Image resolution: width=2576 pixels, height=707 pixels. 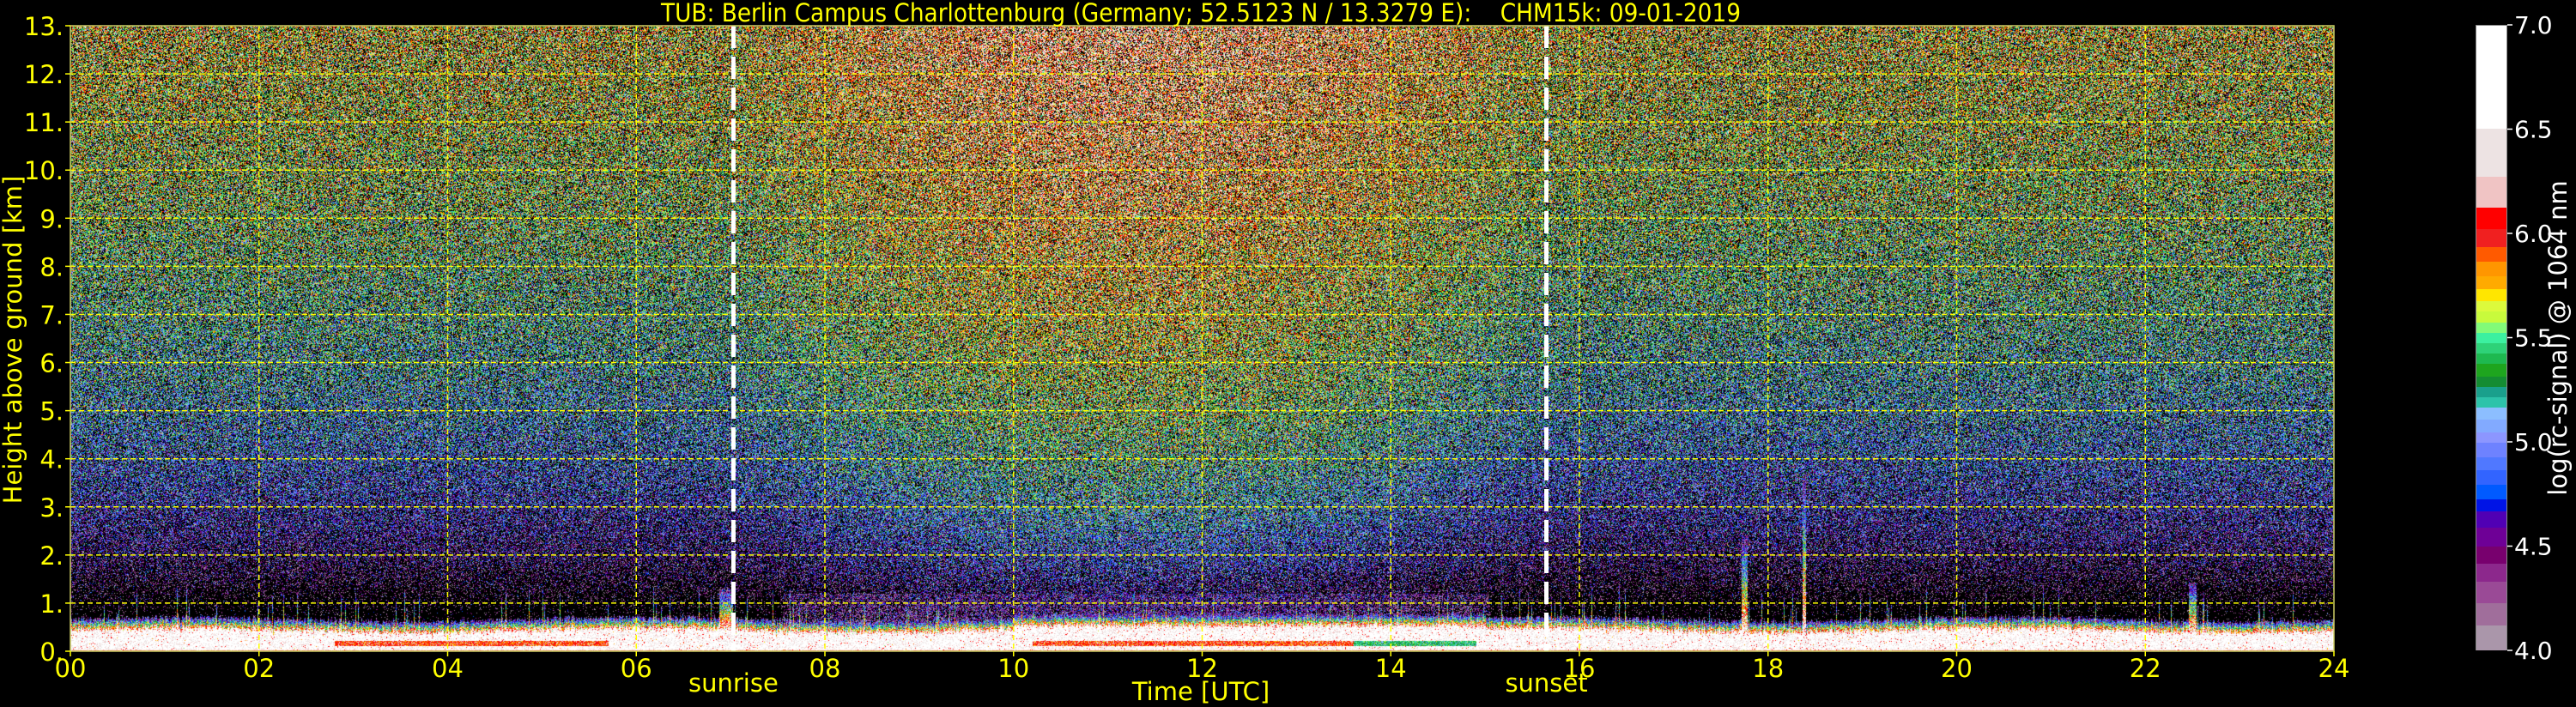 I want to click on colorbar-tick-label: 6.5, so click(x=2533, y=130).